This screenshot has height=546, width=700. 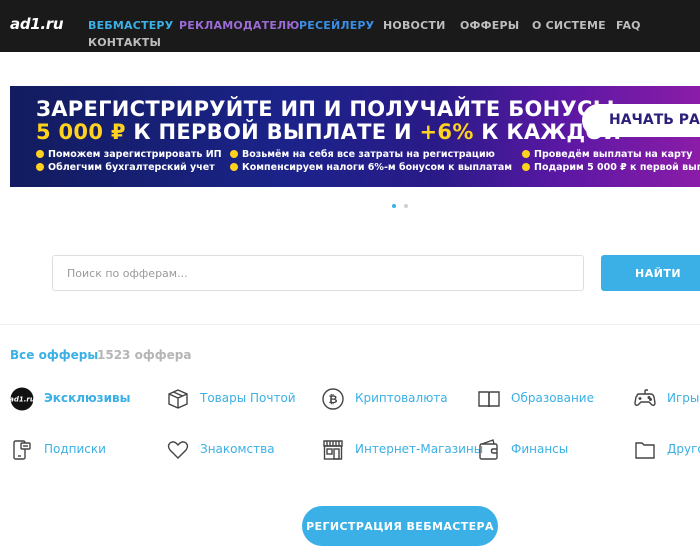 I want to click on bitcoin-icon: ₿, so click(x=333, y=399).